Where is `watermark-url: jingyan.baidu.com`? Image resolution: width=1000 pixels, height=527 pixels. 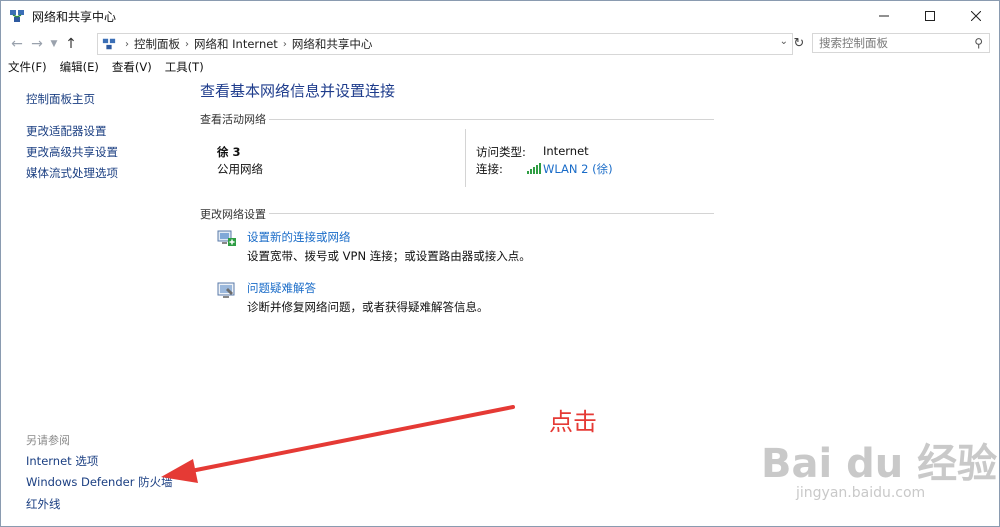
watermark-url: jingyan.baidu.com is located at coordinates (861, 493).